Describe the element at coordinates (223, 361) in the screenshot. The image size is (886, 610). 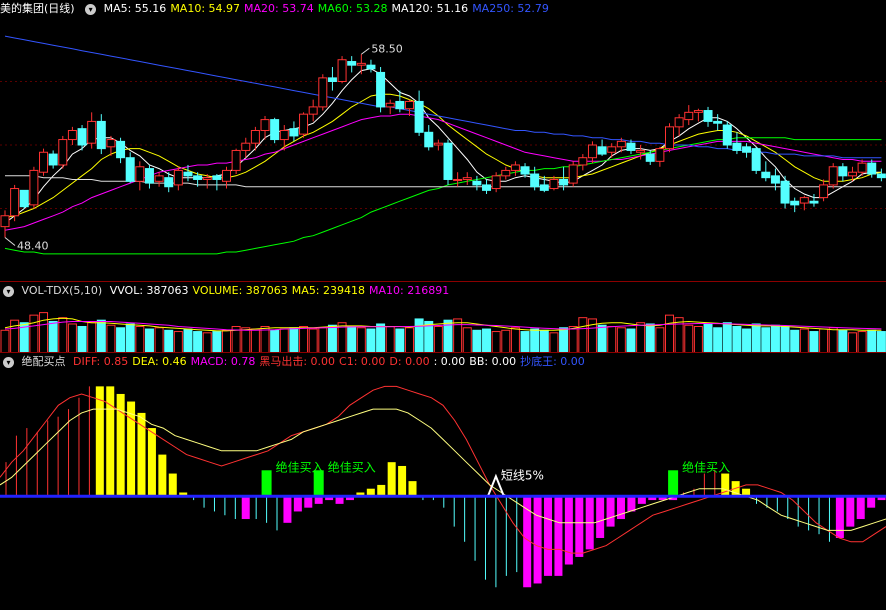
I see `indicator-legend-item: MACD: 0.78` at that location.